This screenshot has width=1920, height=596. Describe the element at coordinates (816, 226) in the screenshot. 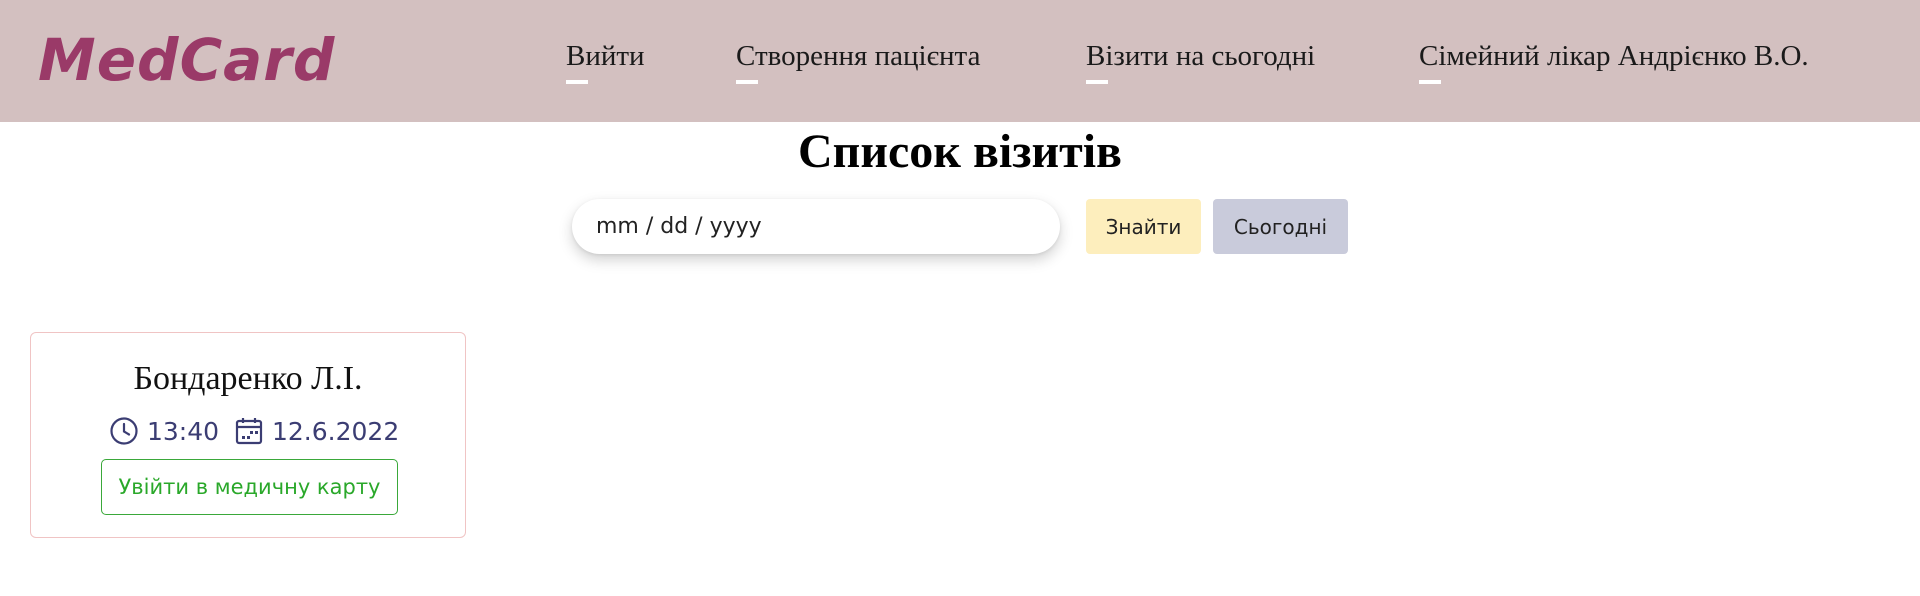

I see `date-input` at that location.